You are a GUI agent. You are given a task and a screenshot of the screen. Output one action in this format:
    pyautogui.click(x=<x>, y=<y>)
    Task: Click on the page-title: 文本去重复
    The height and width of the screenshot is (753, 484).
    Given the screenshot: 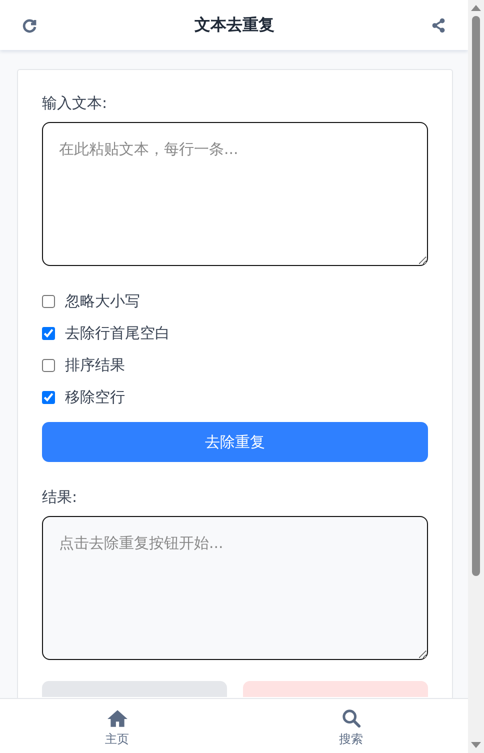 What is the action you would take?
    pyautogui.click(x=234, y=25)
    